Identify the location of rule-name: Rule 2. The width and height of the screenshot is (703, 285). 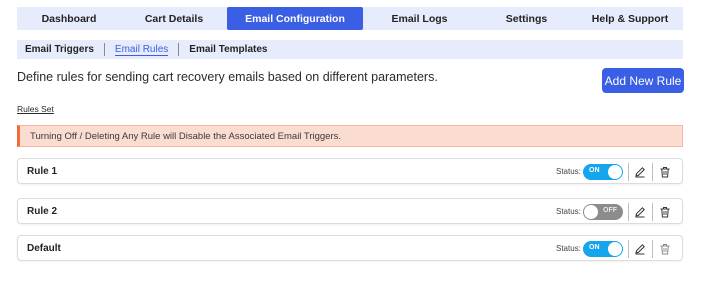
(42, 211).